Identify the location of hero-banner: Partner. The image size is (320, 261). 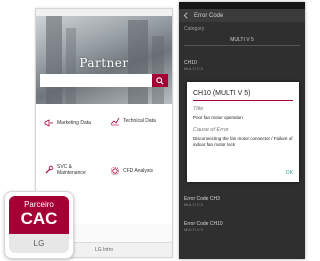
(104, 60).